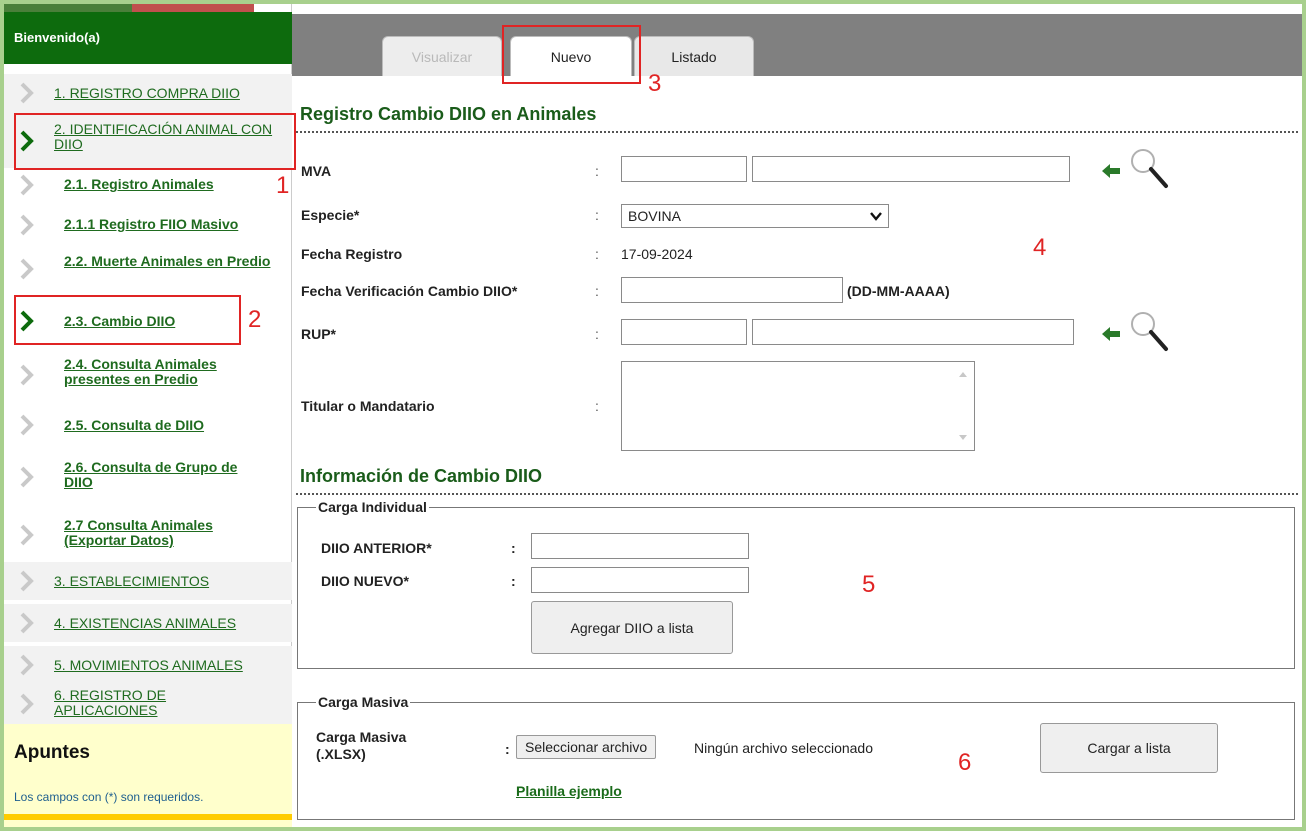 This screenshot has width=1306, height=831. What do you see at coordinates (732, 290) in the screenshot?
I see `fecha-verificacion-input` at bounding box center [732, 290].